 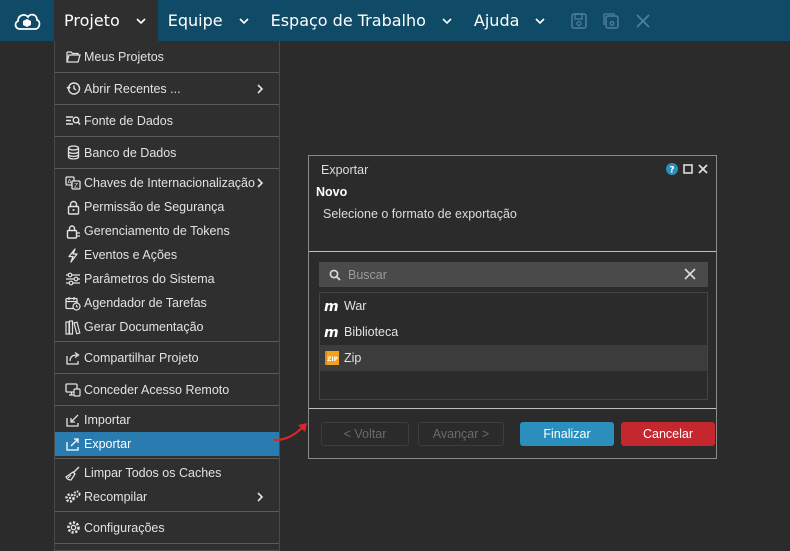 What do you see at coordinates (513, 332) in the screenshot?
I see `list-item: m Biblioteca` at bounding box center [513, 332].